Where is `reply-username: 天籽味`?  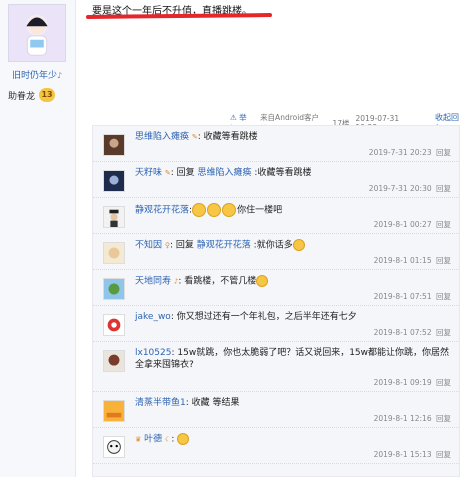
reply-username: 天籽味 is located at coordinates (148, 173).